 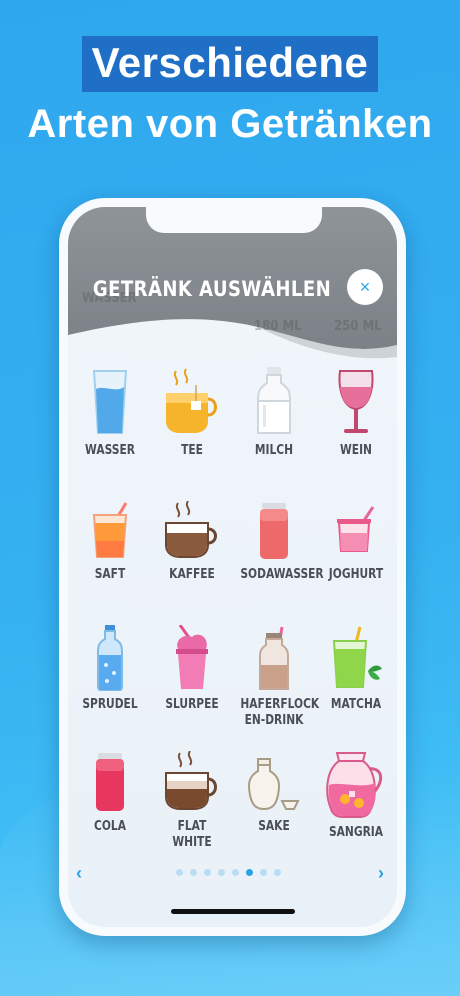 What do you see at coordinates (274, 784) in the screenshot?
I see `sake-set-icon` at bounding box center [274, 784].